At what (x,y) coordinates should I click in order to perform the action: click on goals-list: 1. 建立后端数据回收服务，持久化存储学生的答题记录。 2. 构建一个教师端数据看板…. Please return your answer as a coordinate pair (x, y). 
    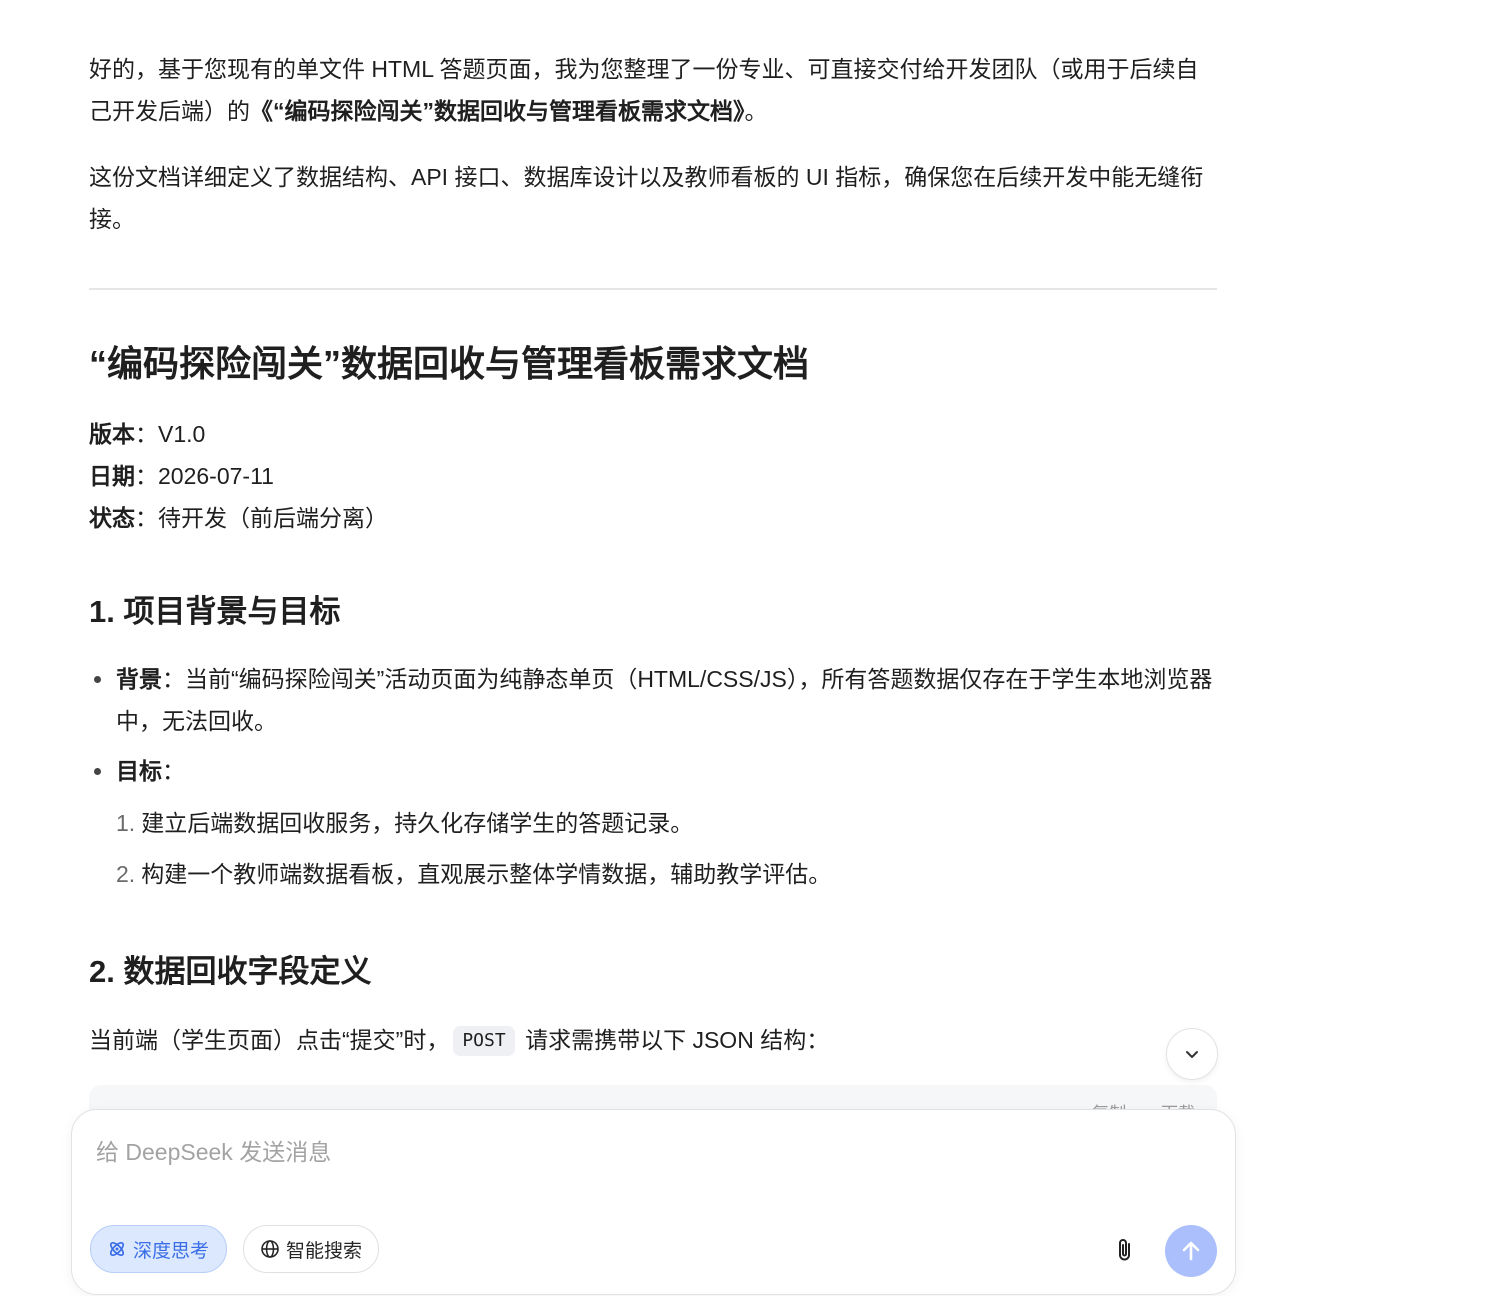
    Looking at the image, I should click on (666, 848).